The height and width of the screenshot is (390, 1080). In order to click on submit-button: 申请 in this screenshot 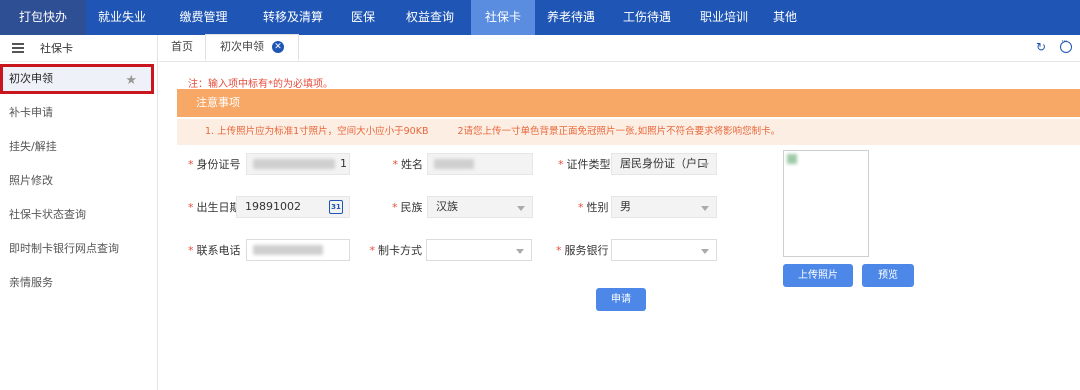, I will do `click(621, 299)`.